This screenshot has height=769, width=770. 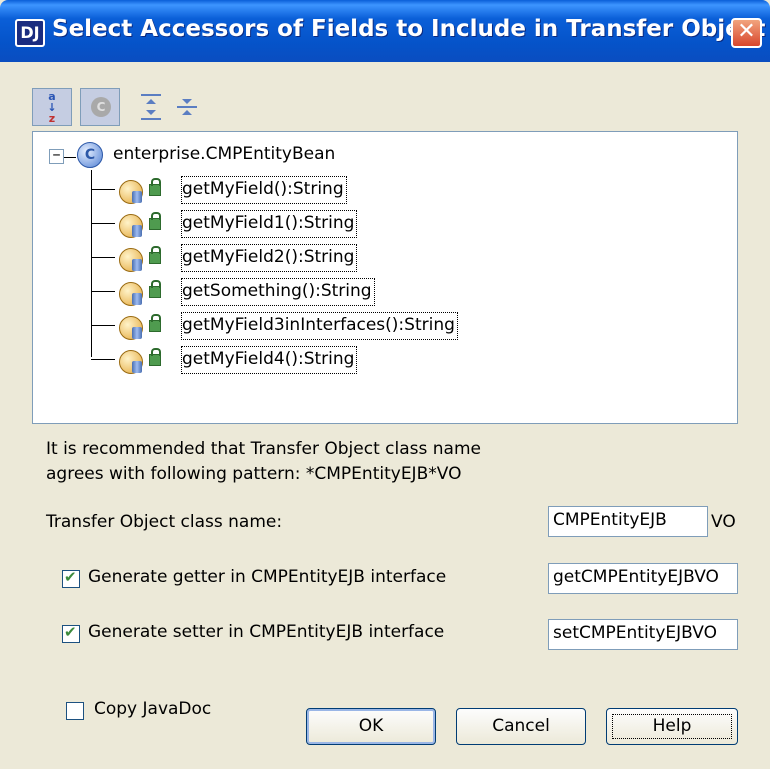 What do you see at coordinates (269, 360) in the screenshot?
I see `method-label: getMyField4():String` at bounding box center [269, 360].